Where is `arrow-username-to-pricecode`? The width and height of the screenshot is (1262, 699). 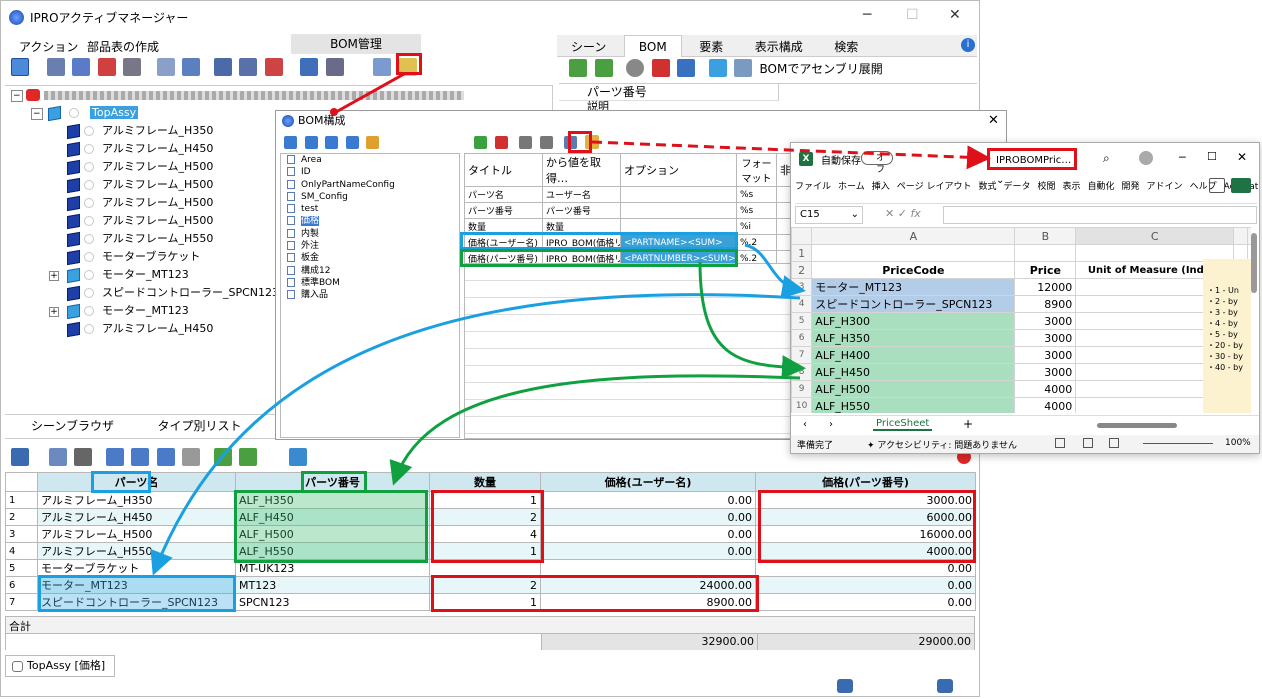
arrow-username-to-pricecode is located at coordinates (775, 271).